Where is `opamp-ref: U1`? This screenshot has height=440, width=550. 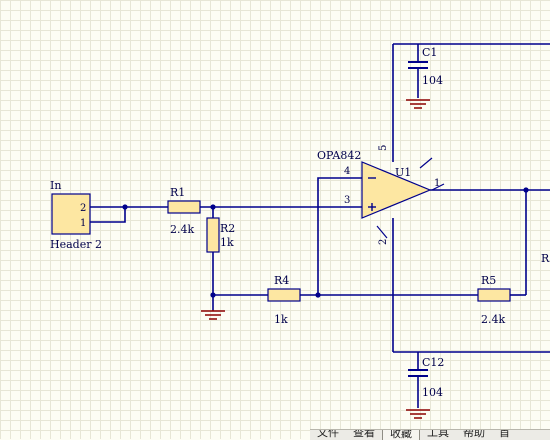 opamp-ref: U1 is located at coordinates (403, 172).